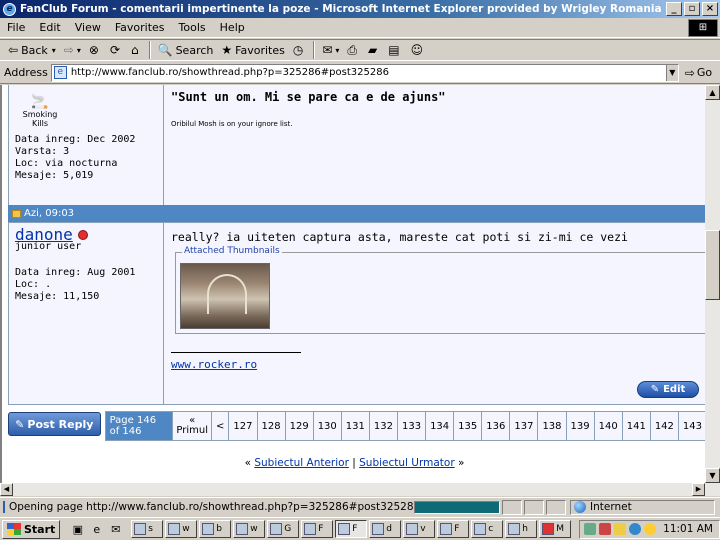 The image size is (720, 540). What do you see at coordinates (186, 50) in the screenshot?
I see `search-button: 🔍 Search` at bounding box center [186, 50].